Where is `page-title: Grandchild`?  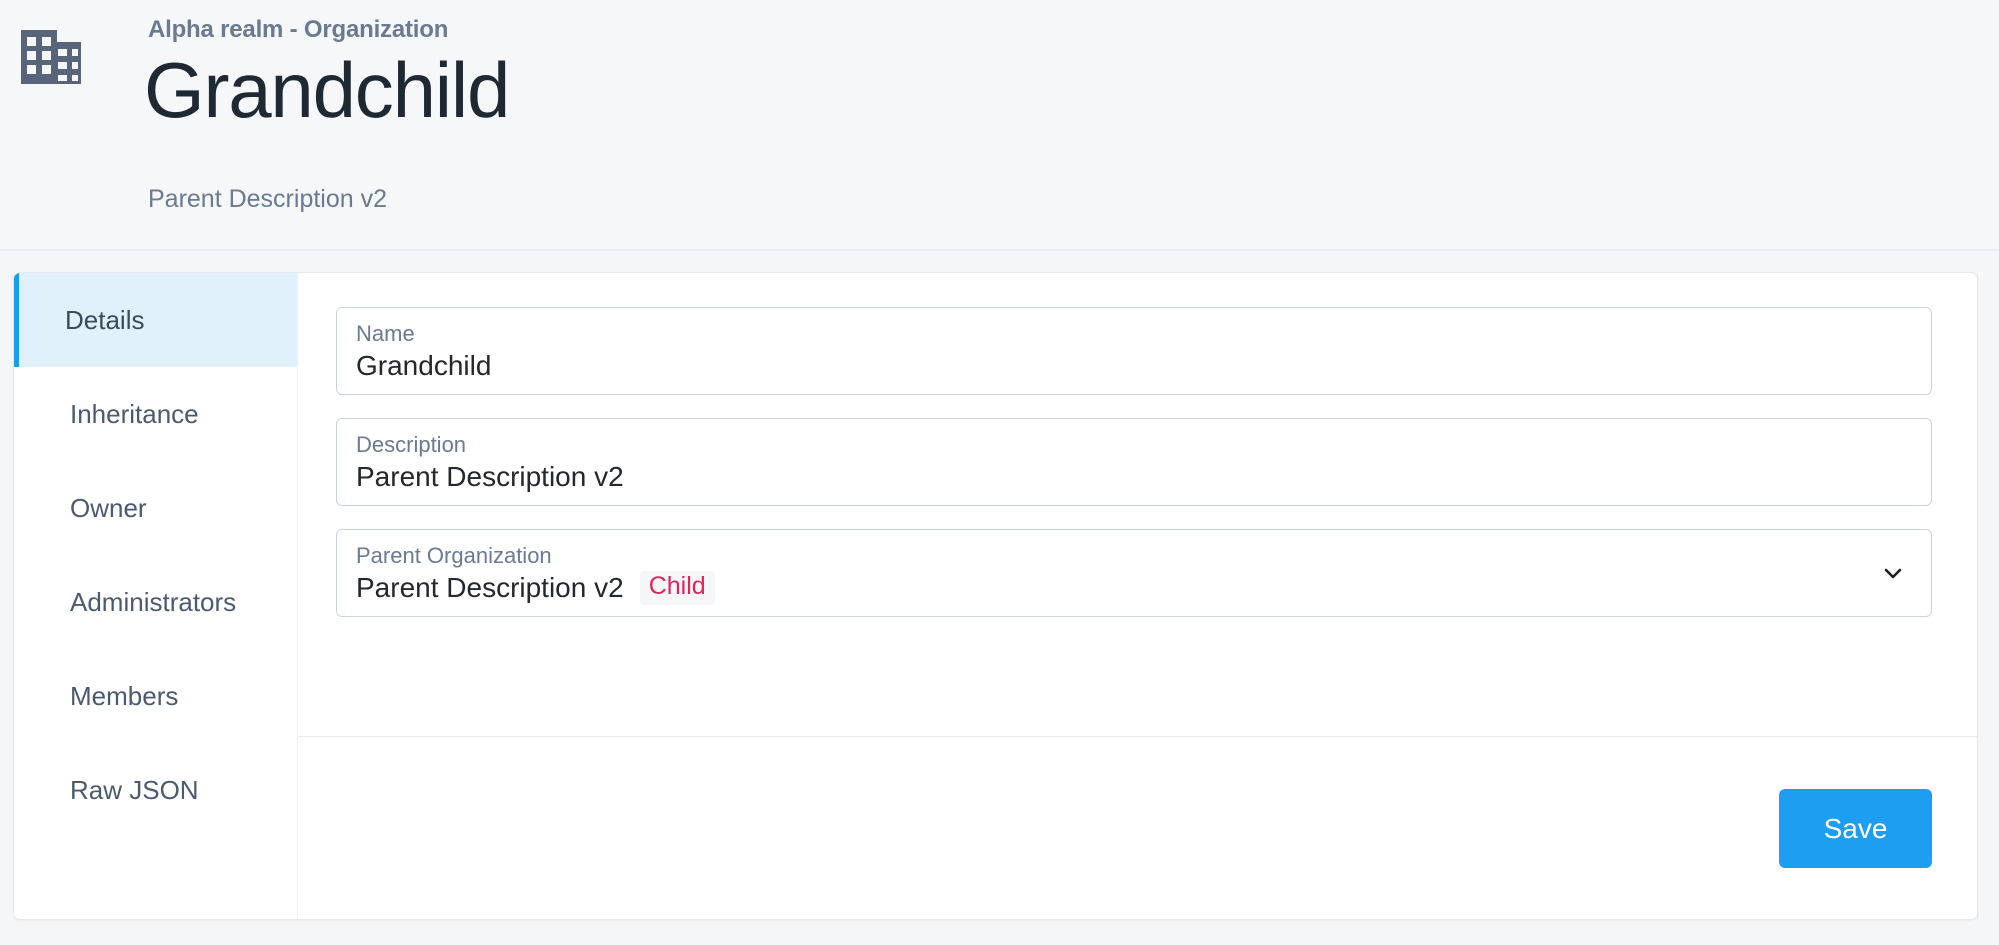 page-title: Grandchild is located at coordinates (327, 90).